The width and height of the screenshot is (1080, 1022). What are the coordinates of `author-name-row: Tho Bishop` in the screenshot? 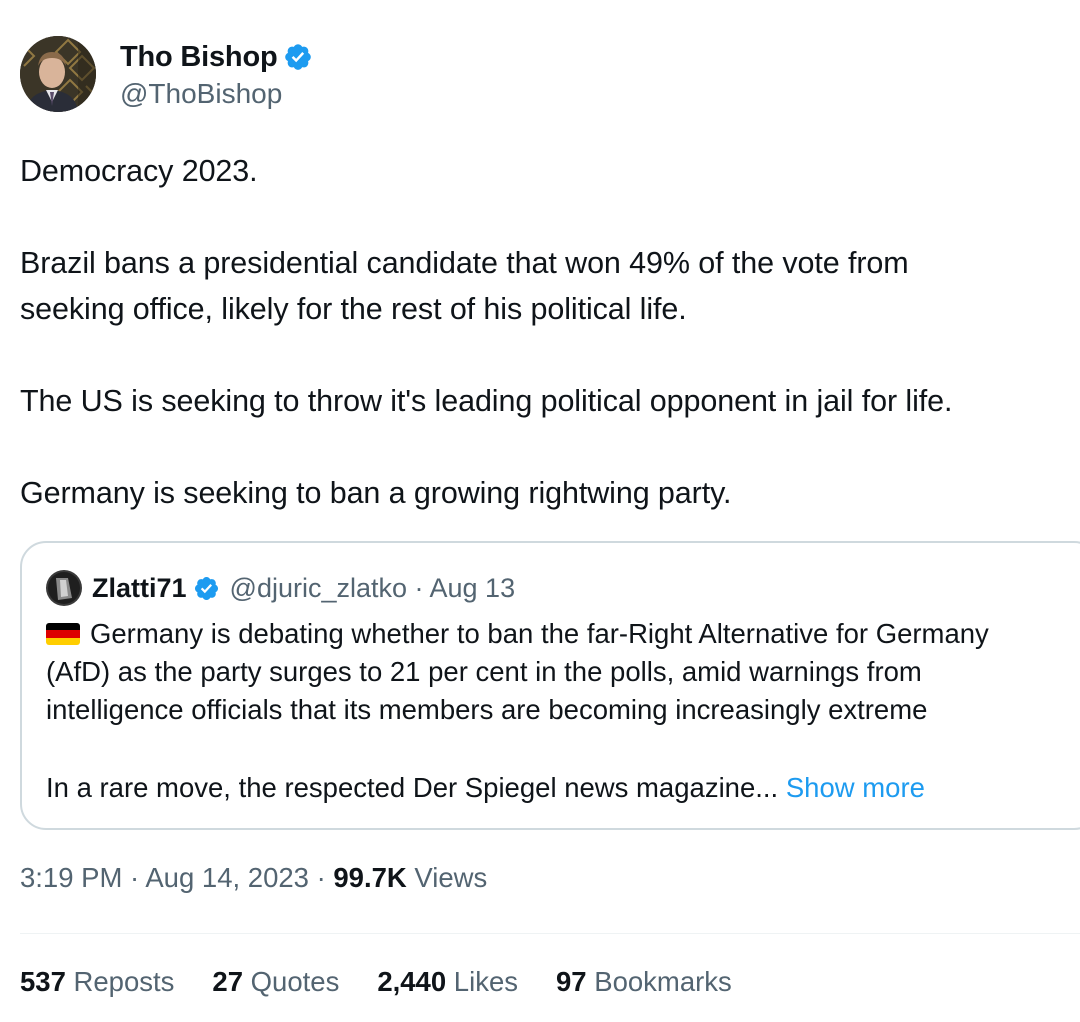 It's located at (216, 57).